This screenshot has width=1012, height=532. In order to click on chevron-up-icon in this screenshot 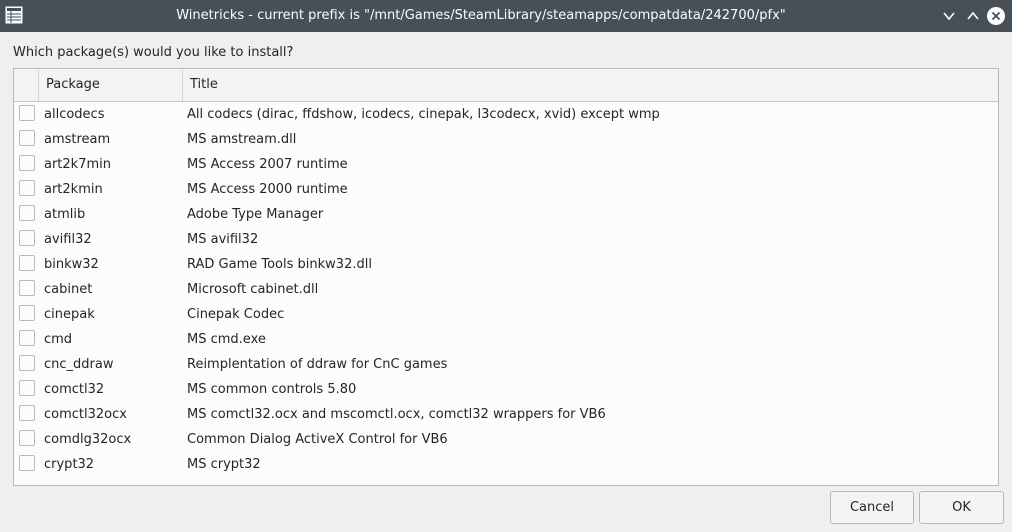, I will do `click(973, 16)`.